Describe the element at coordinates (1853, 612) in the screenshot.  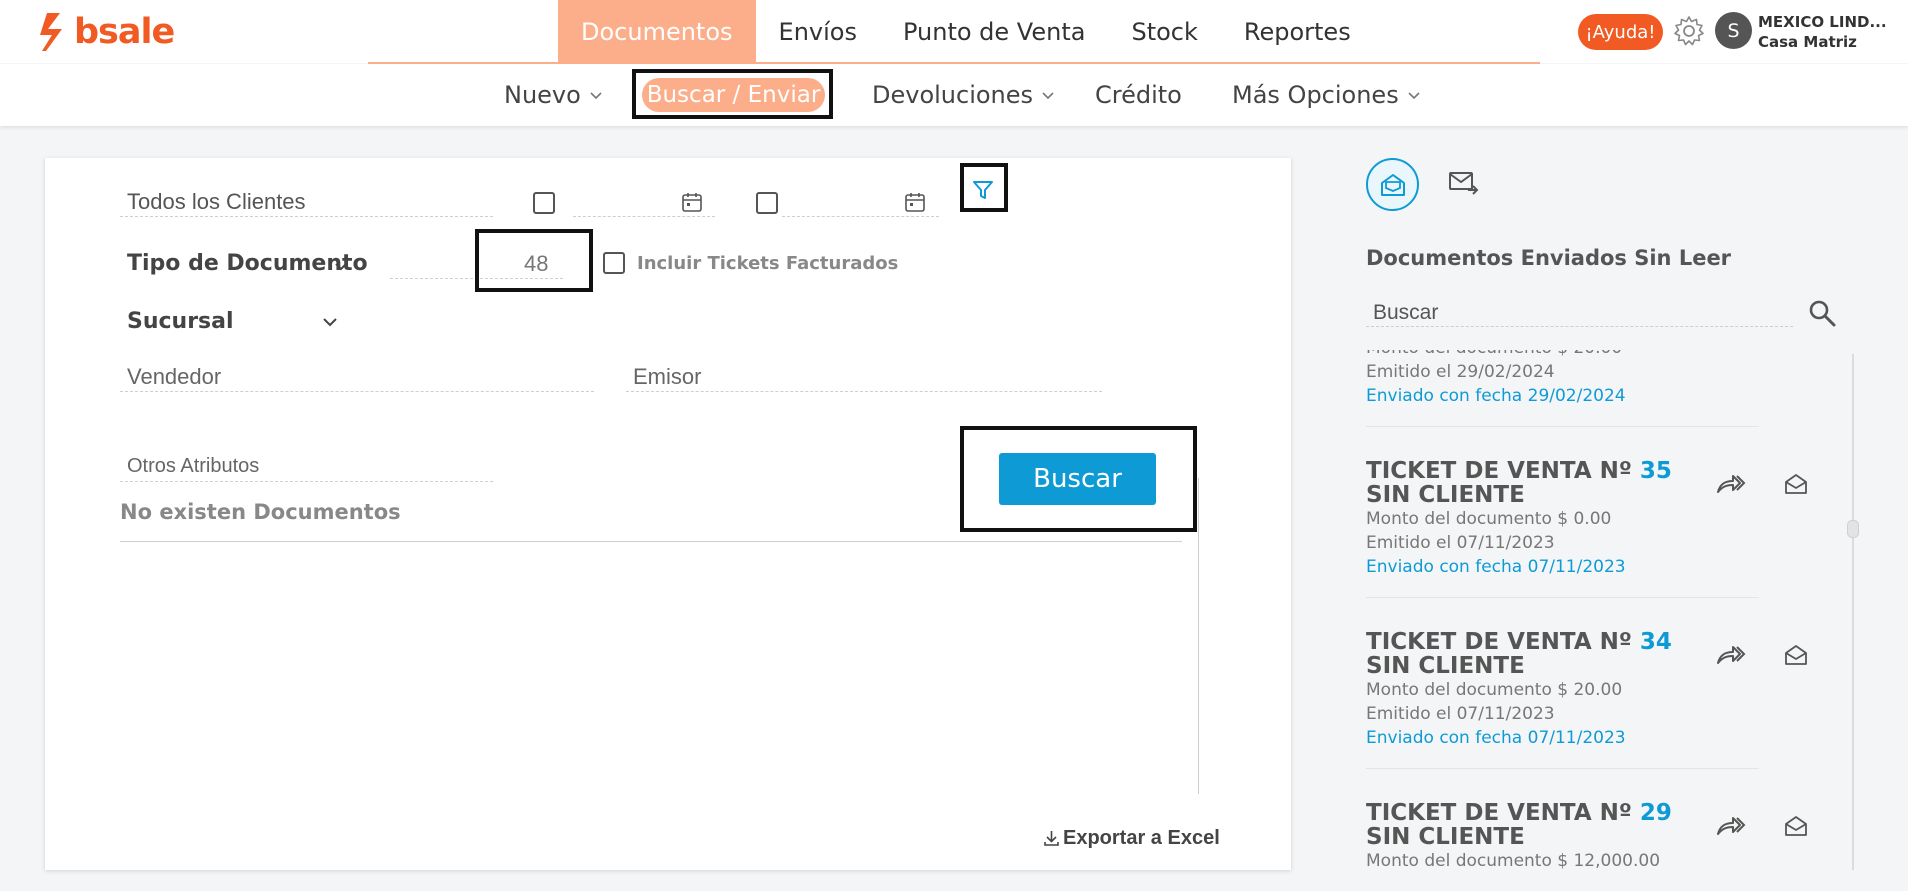
I see `list-scrollbar-track` at that location.